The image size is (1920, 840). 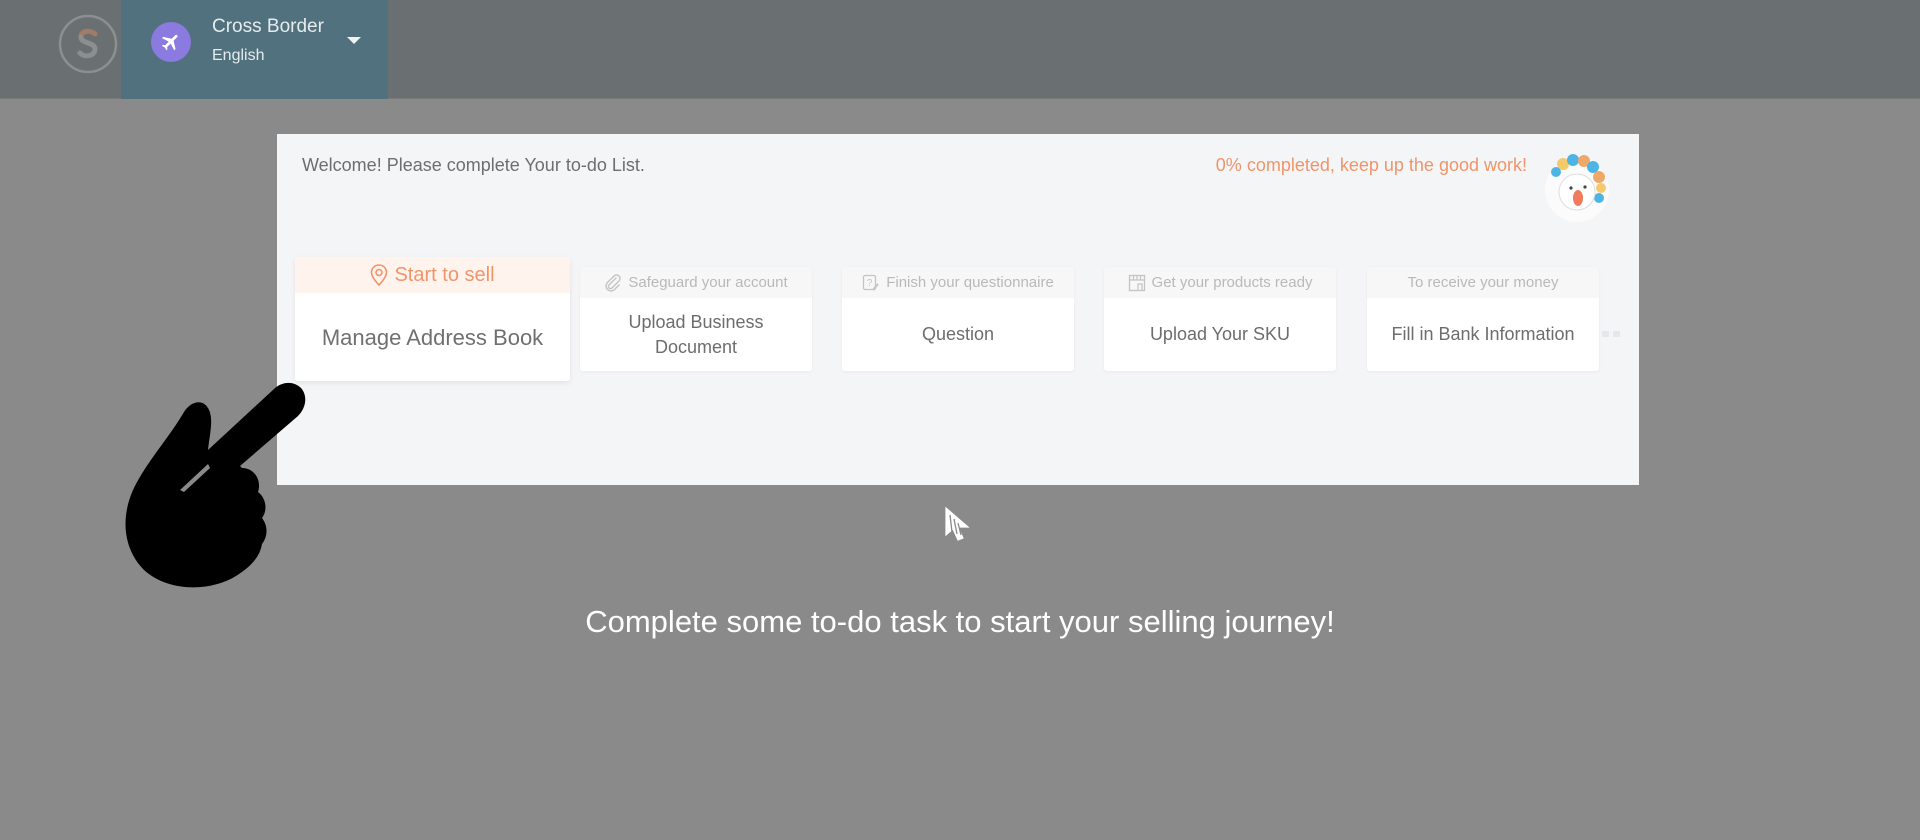 I want to click on questionnaire-icon: ?, so click(x=871, y=283).